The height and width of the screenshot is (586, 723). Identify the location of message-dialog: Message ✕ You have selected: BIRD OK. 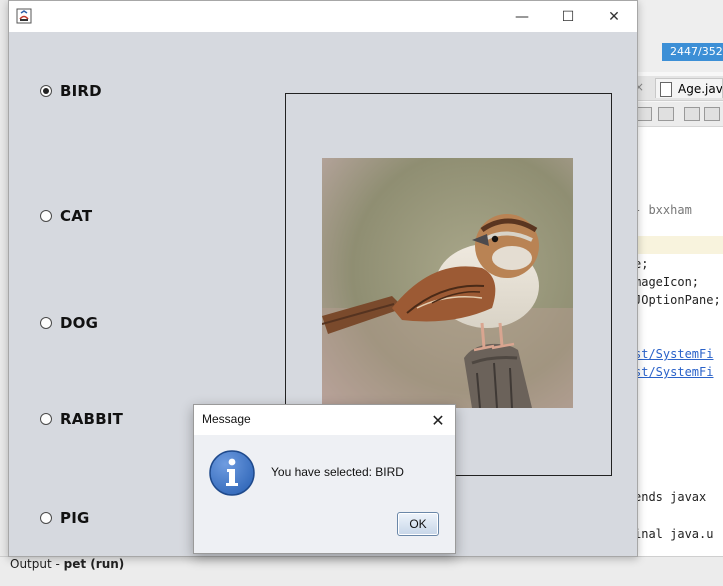
(324, 479).